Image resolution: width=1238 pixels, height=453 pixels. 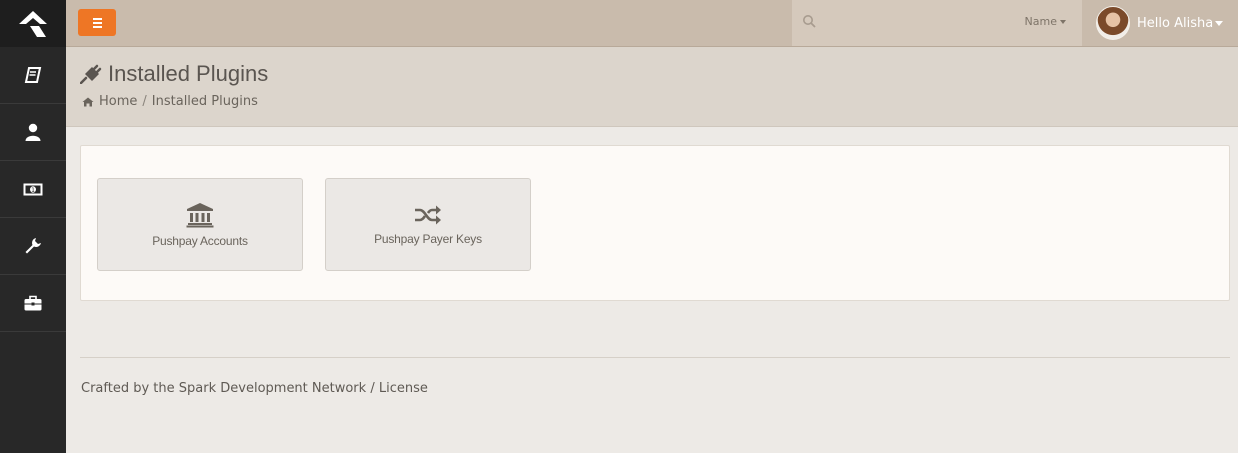 What do you see at coordinates (403, 388) in the screenshot?
I see `footer-license-link: License` at bounding box center [403, 388].